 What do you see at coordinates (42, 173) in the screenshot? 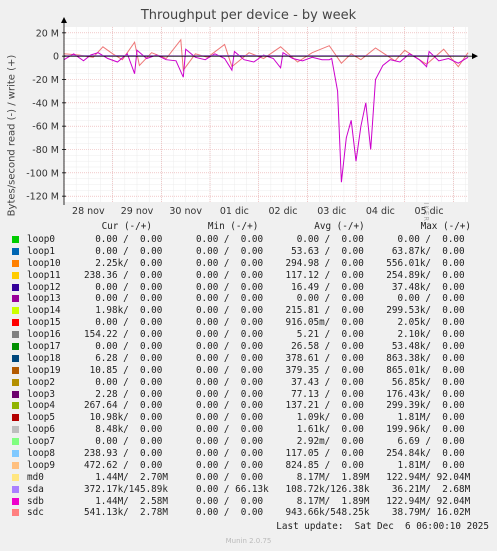
I see `y-tick-label: -100 M` at bounding box center [42, 173].